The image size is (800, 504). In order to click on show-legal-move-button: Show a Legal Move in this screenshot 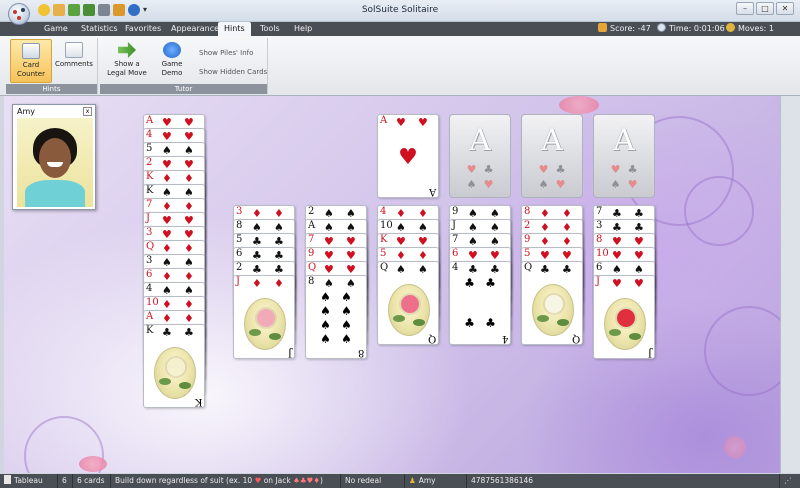, I will do `click(127, 61)`.